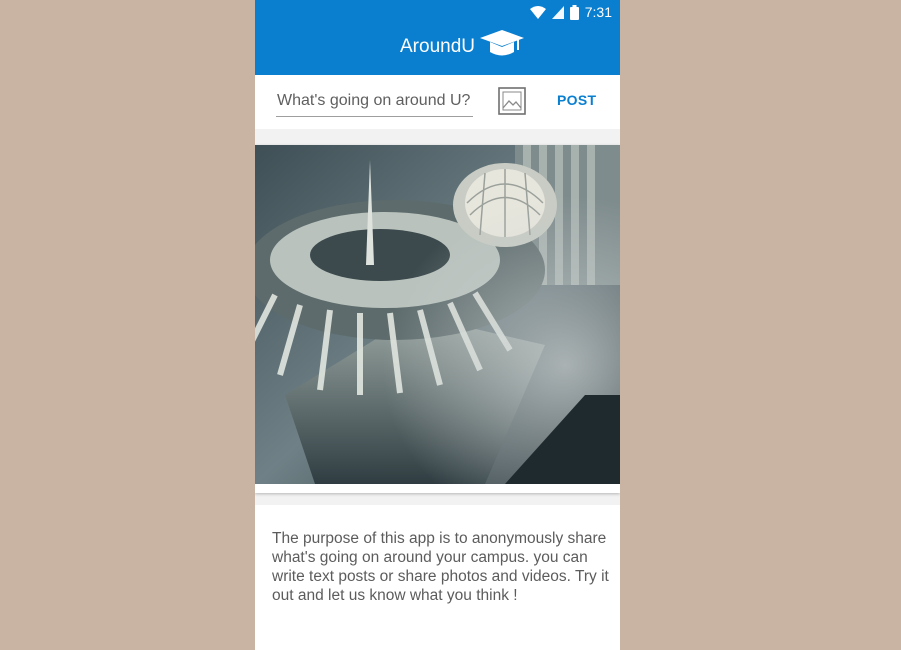 The height and width of the screenshot is (650, 901). What do you see at coordinates (315, 637) in the screenshot?
I see `watermark: free for personal use` at bounding box center [315, 637].